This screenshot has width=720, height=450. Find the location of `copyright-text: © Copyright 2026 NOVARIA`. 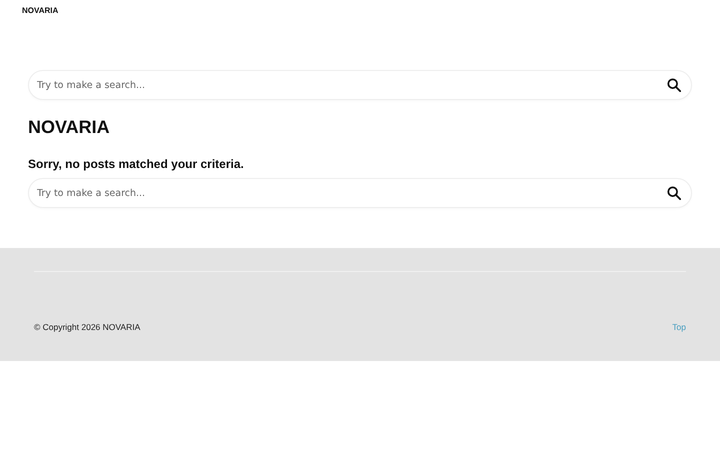

copyright-text: © Copyright 2026 NOVARIA is located at coordinates (87, 327).